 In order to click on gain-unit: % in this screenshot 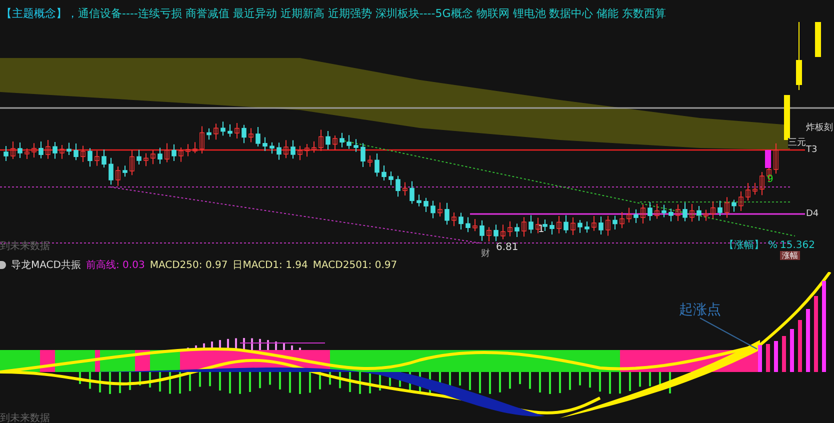, I will do `click(773, 246)`.